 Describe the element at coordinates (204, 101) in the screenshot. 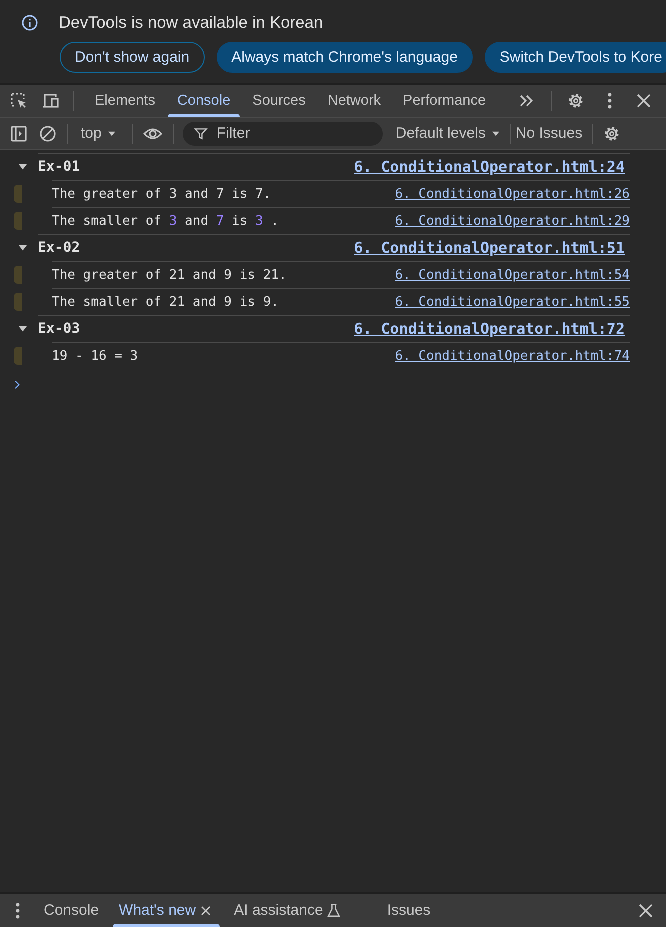

I see `panel-tab: Console` at that location.